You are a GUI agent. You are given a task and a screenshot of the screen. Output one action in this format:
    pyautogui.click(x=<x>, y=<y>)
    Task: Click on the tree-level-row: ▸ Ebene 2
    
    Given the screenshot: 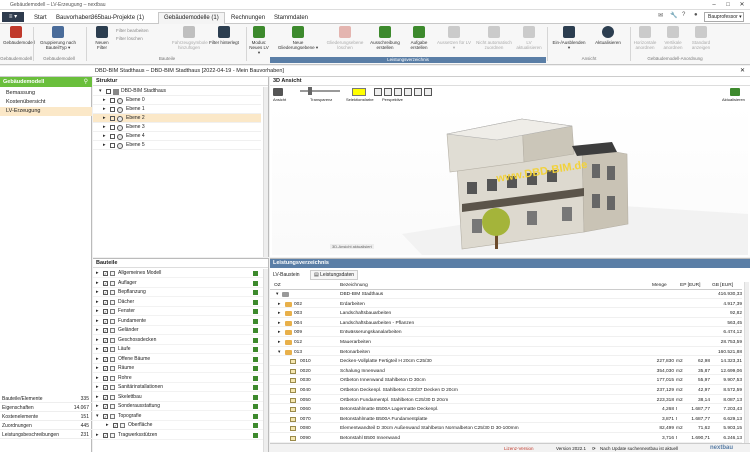 What is the action you would take?
    pyautogui.click(x=177, y=118)
    